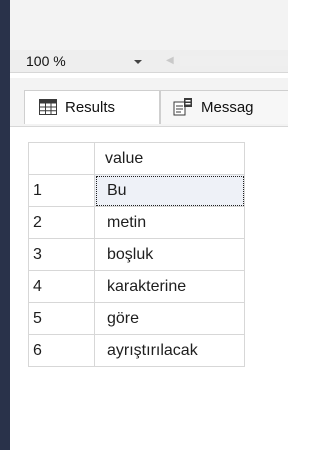 This screenshot has height=450, width=320. What do you see at coordinates (5, 225) in the screenshot?
I see `window-left-edge` at bounding box center [5, 225].